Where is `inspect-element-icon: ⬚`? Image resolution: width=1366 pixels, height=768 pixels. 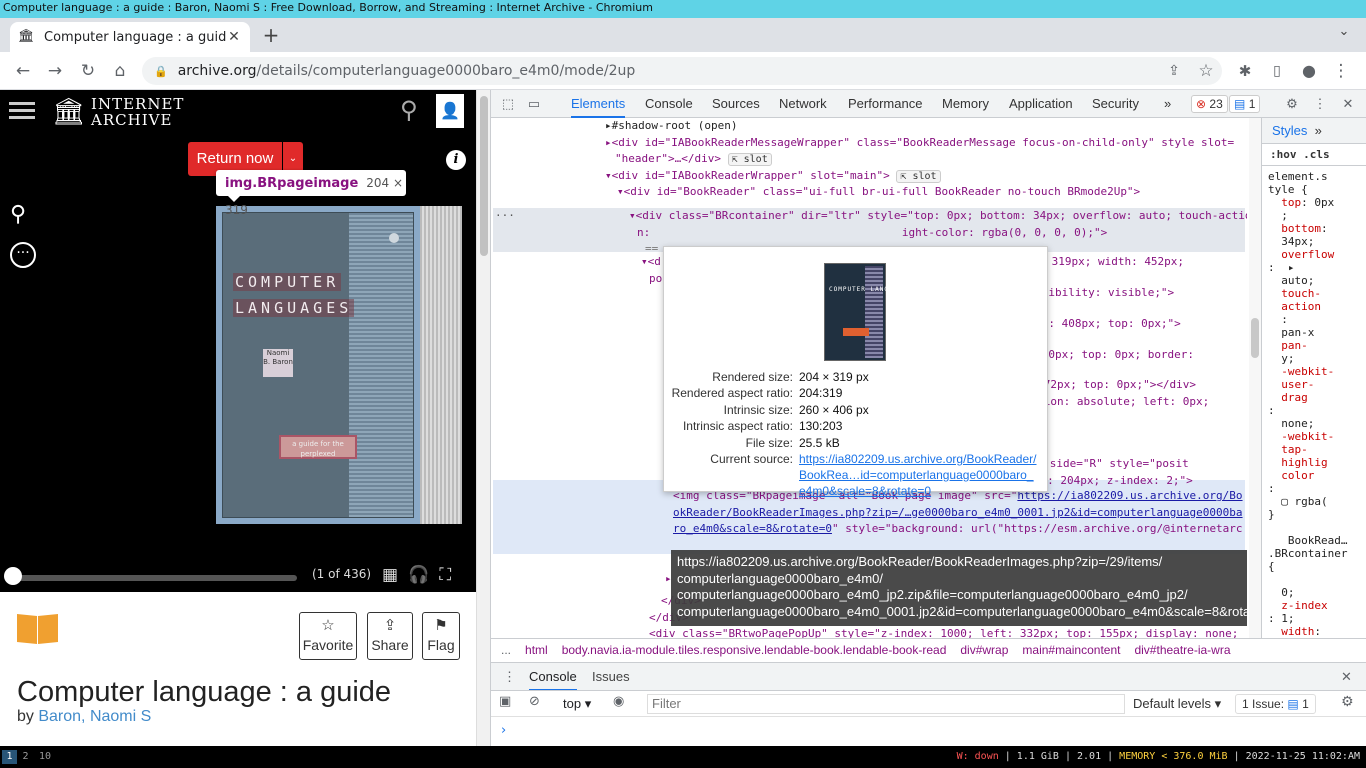 inspect-element-icon: ⬚ is located at coordinates (508, 104).